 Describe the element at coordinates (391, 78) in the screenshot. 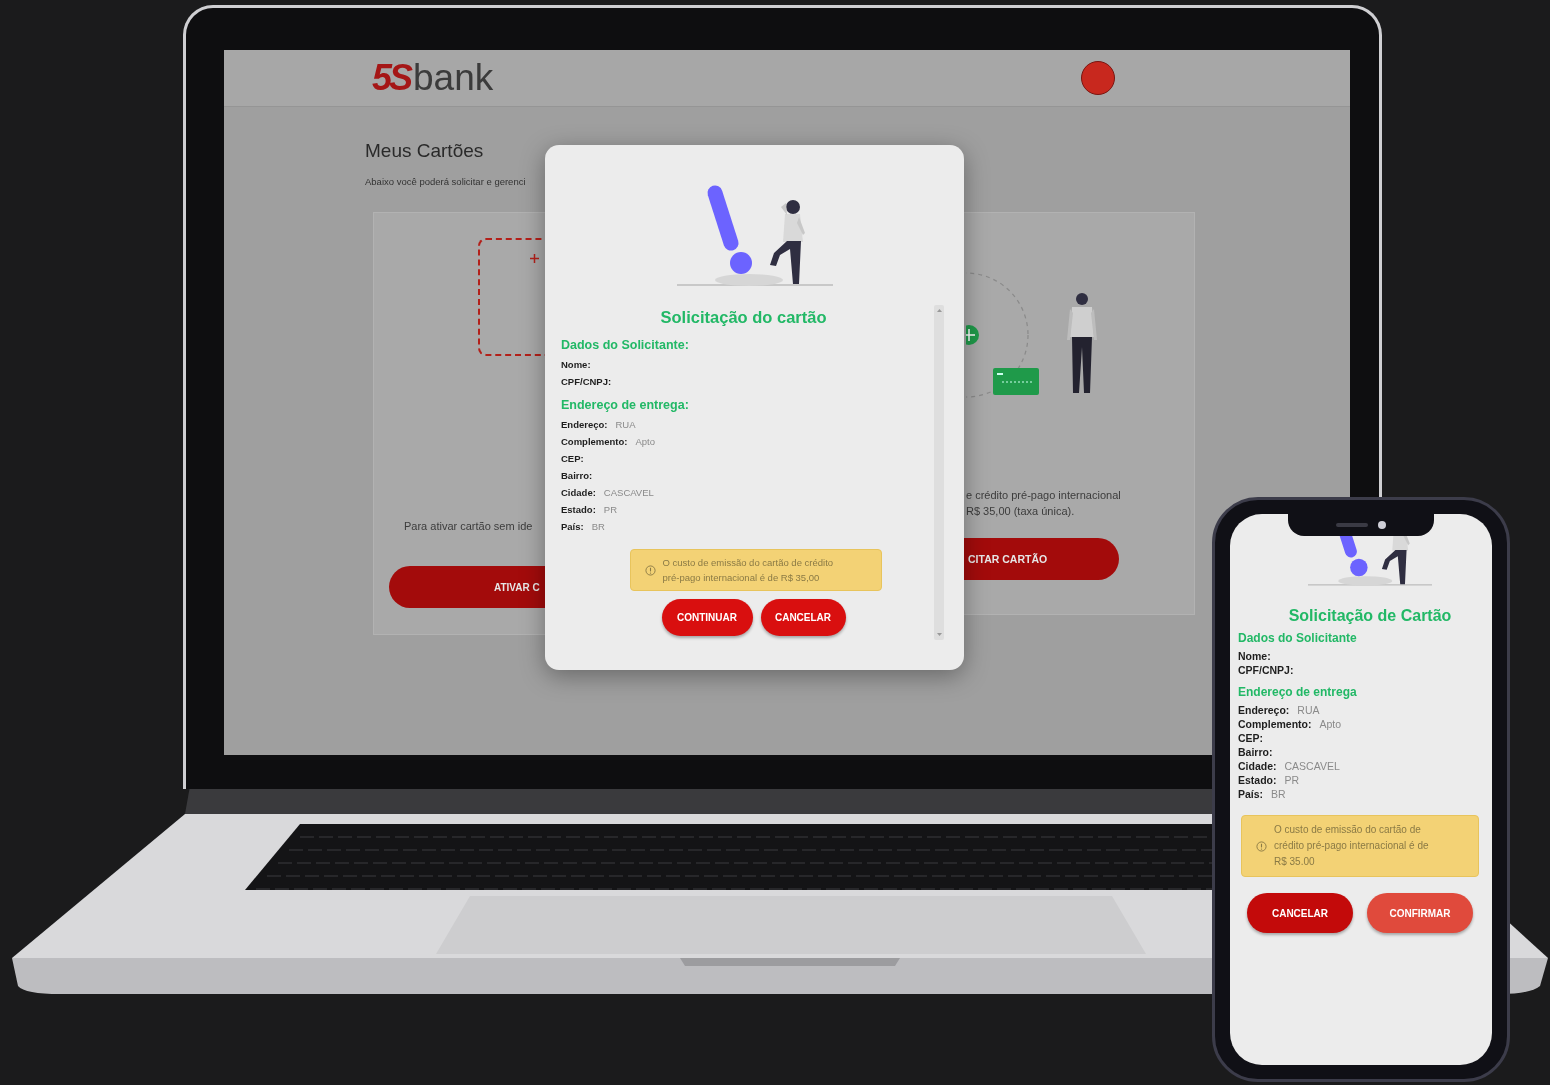

I see `logo-mark: 5S` at that location.